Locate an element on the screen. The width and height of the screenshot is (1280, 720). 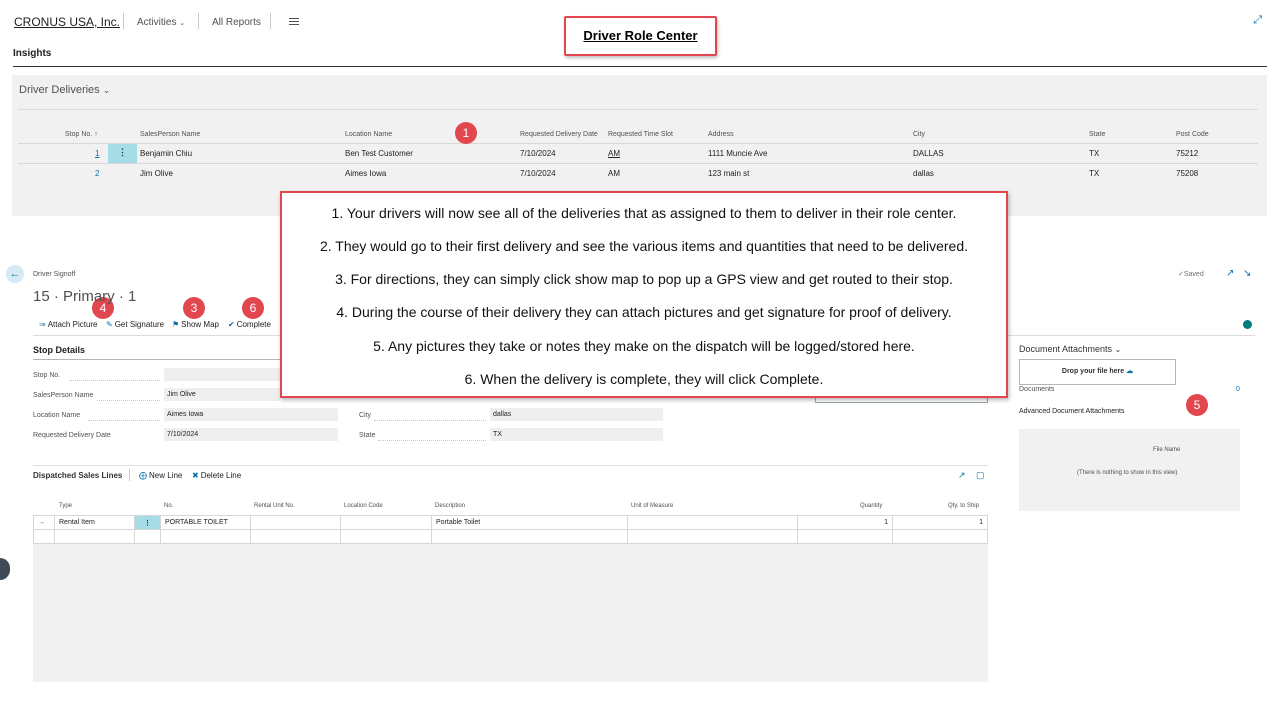
col-location: Location Name is located at coordinates (368, 134).